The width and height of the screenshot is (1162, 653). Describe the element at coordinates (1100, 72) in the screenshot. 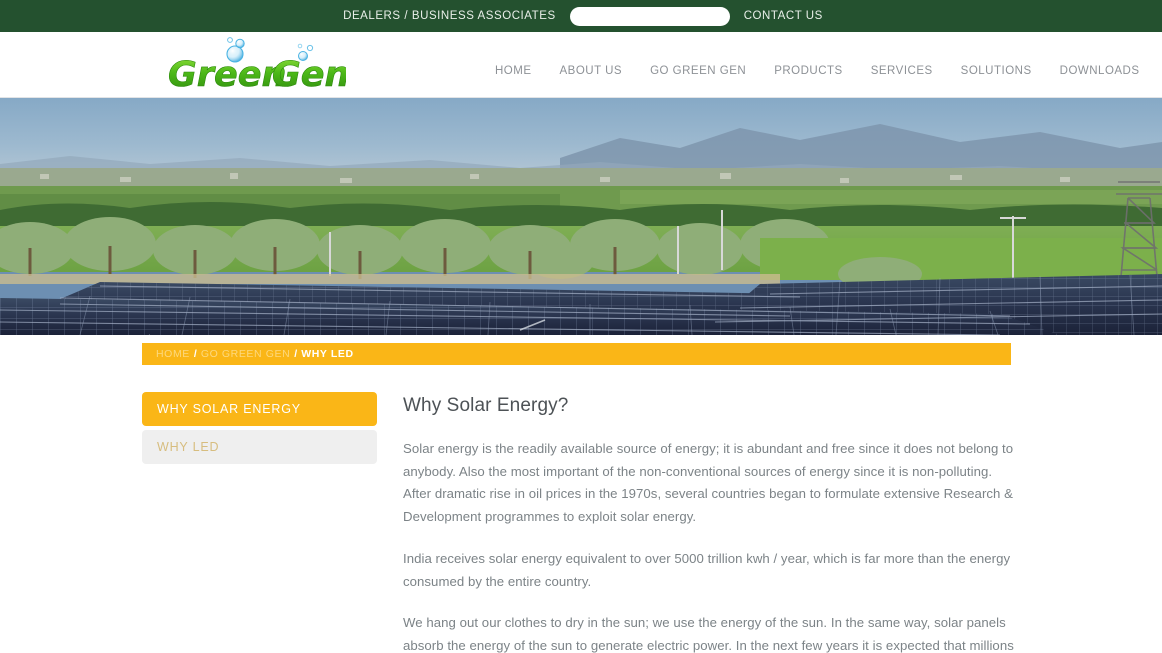

I see `nav-downloads: DOWNLOADS` at that location.